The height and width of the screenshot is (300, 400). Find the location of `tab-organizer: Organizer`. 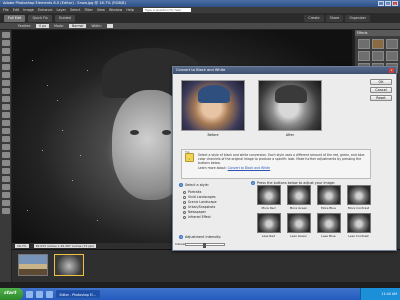

tab-organizer: Organizer is located at coordinates (357, 18).